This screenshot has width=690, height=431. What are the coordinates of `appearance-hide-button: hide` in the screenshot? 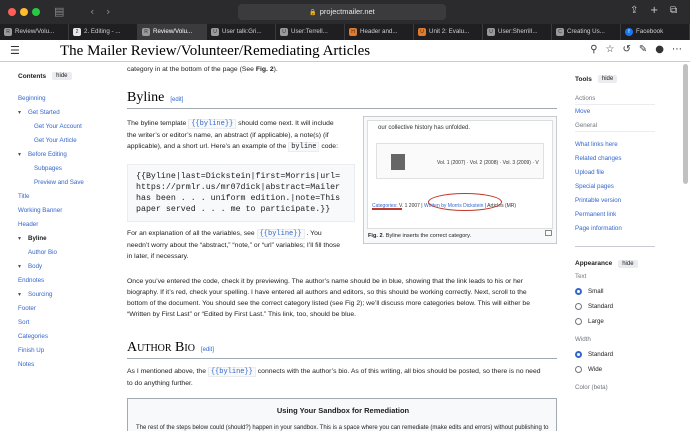 It's located at (628, 263).